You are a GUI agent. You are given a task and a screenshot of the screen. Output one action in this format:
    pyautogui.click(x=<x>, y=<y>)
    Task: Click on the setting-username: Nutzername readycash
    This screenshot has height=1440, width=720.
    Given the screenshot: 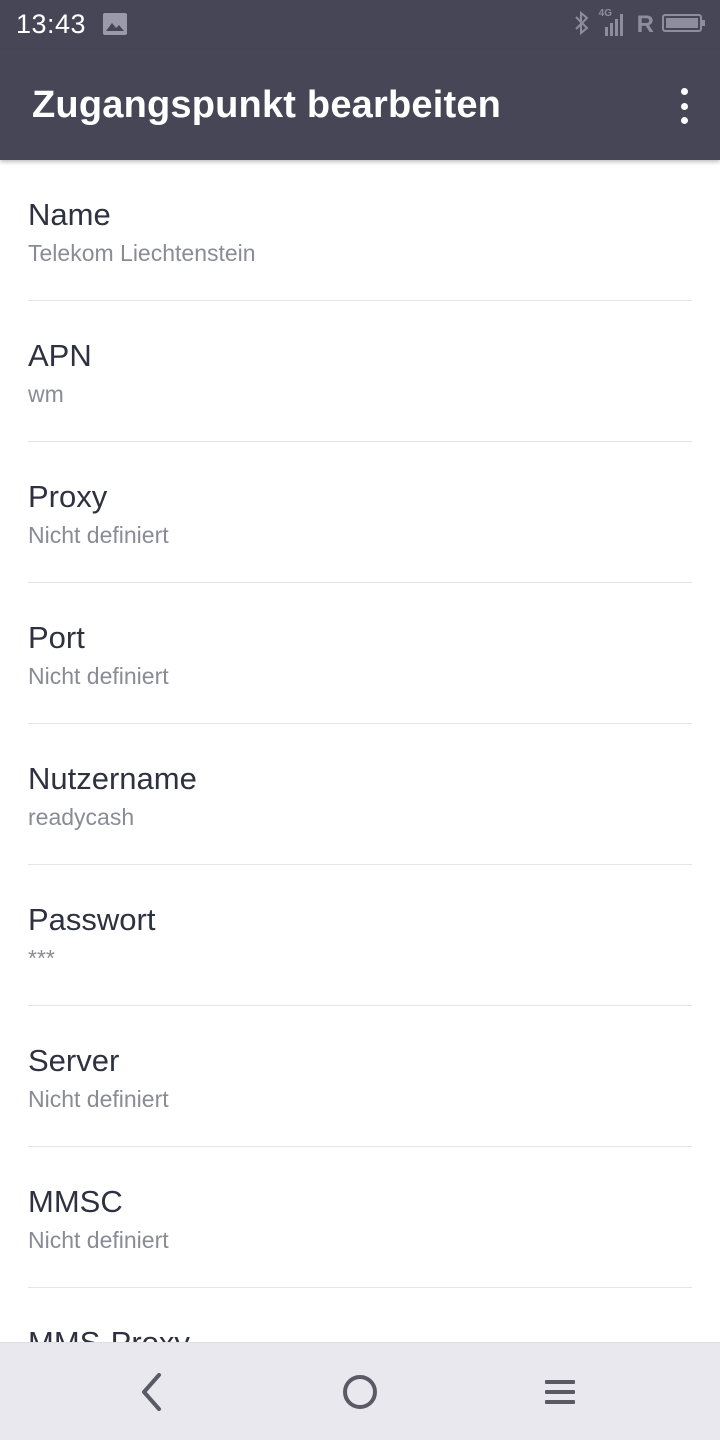 What is the action you would take?
    pyautogui.click(x=360, y=794)
    